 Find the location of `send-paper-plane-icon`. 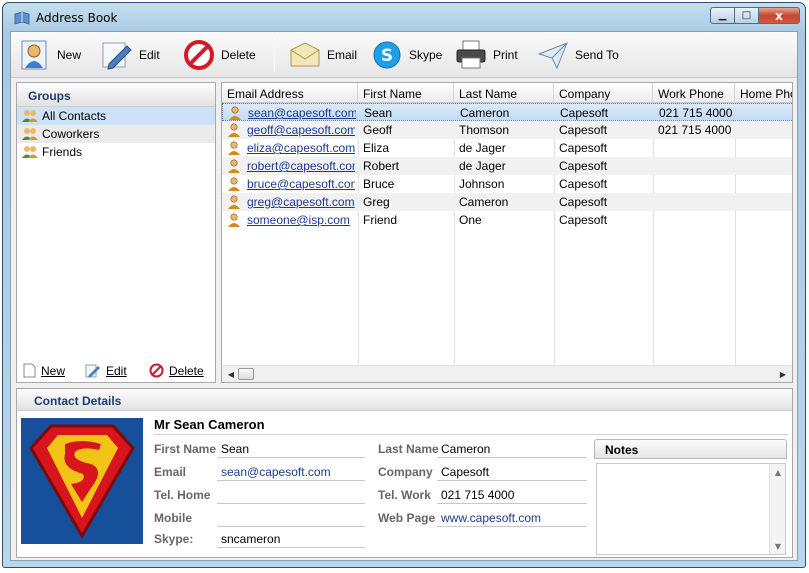

send-paper-plane-icon is located at coordinates (553, 55).